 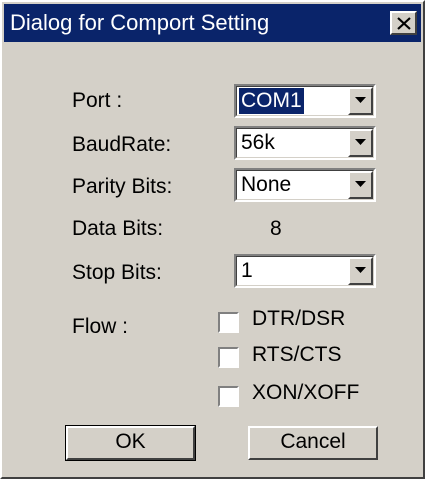 What do you see at coordinates (97, 100) in the screenshot?
I see `port-label: Port :` at bounding box center [97, 100].